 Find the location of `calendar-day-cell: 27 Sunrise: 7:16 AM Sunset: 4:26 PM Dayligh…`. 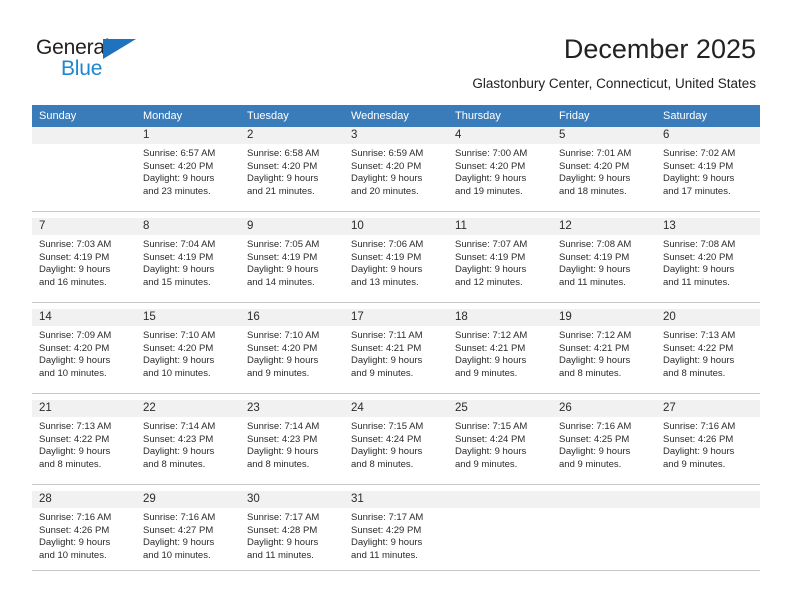

calendar-day-cell: 27 Sunrise: 7:16 AM Sunset: 4:26 PM Dayligh… is located at coordinates (708, 442).